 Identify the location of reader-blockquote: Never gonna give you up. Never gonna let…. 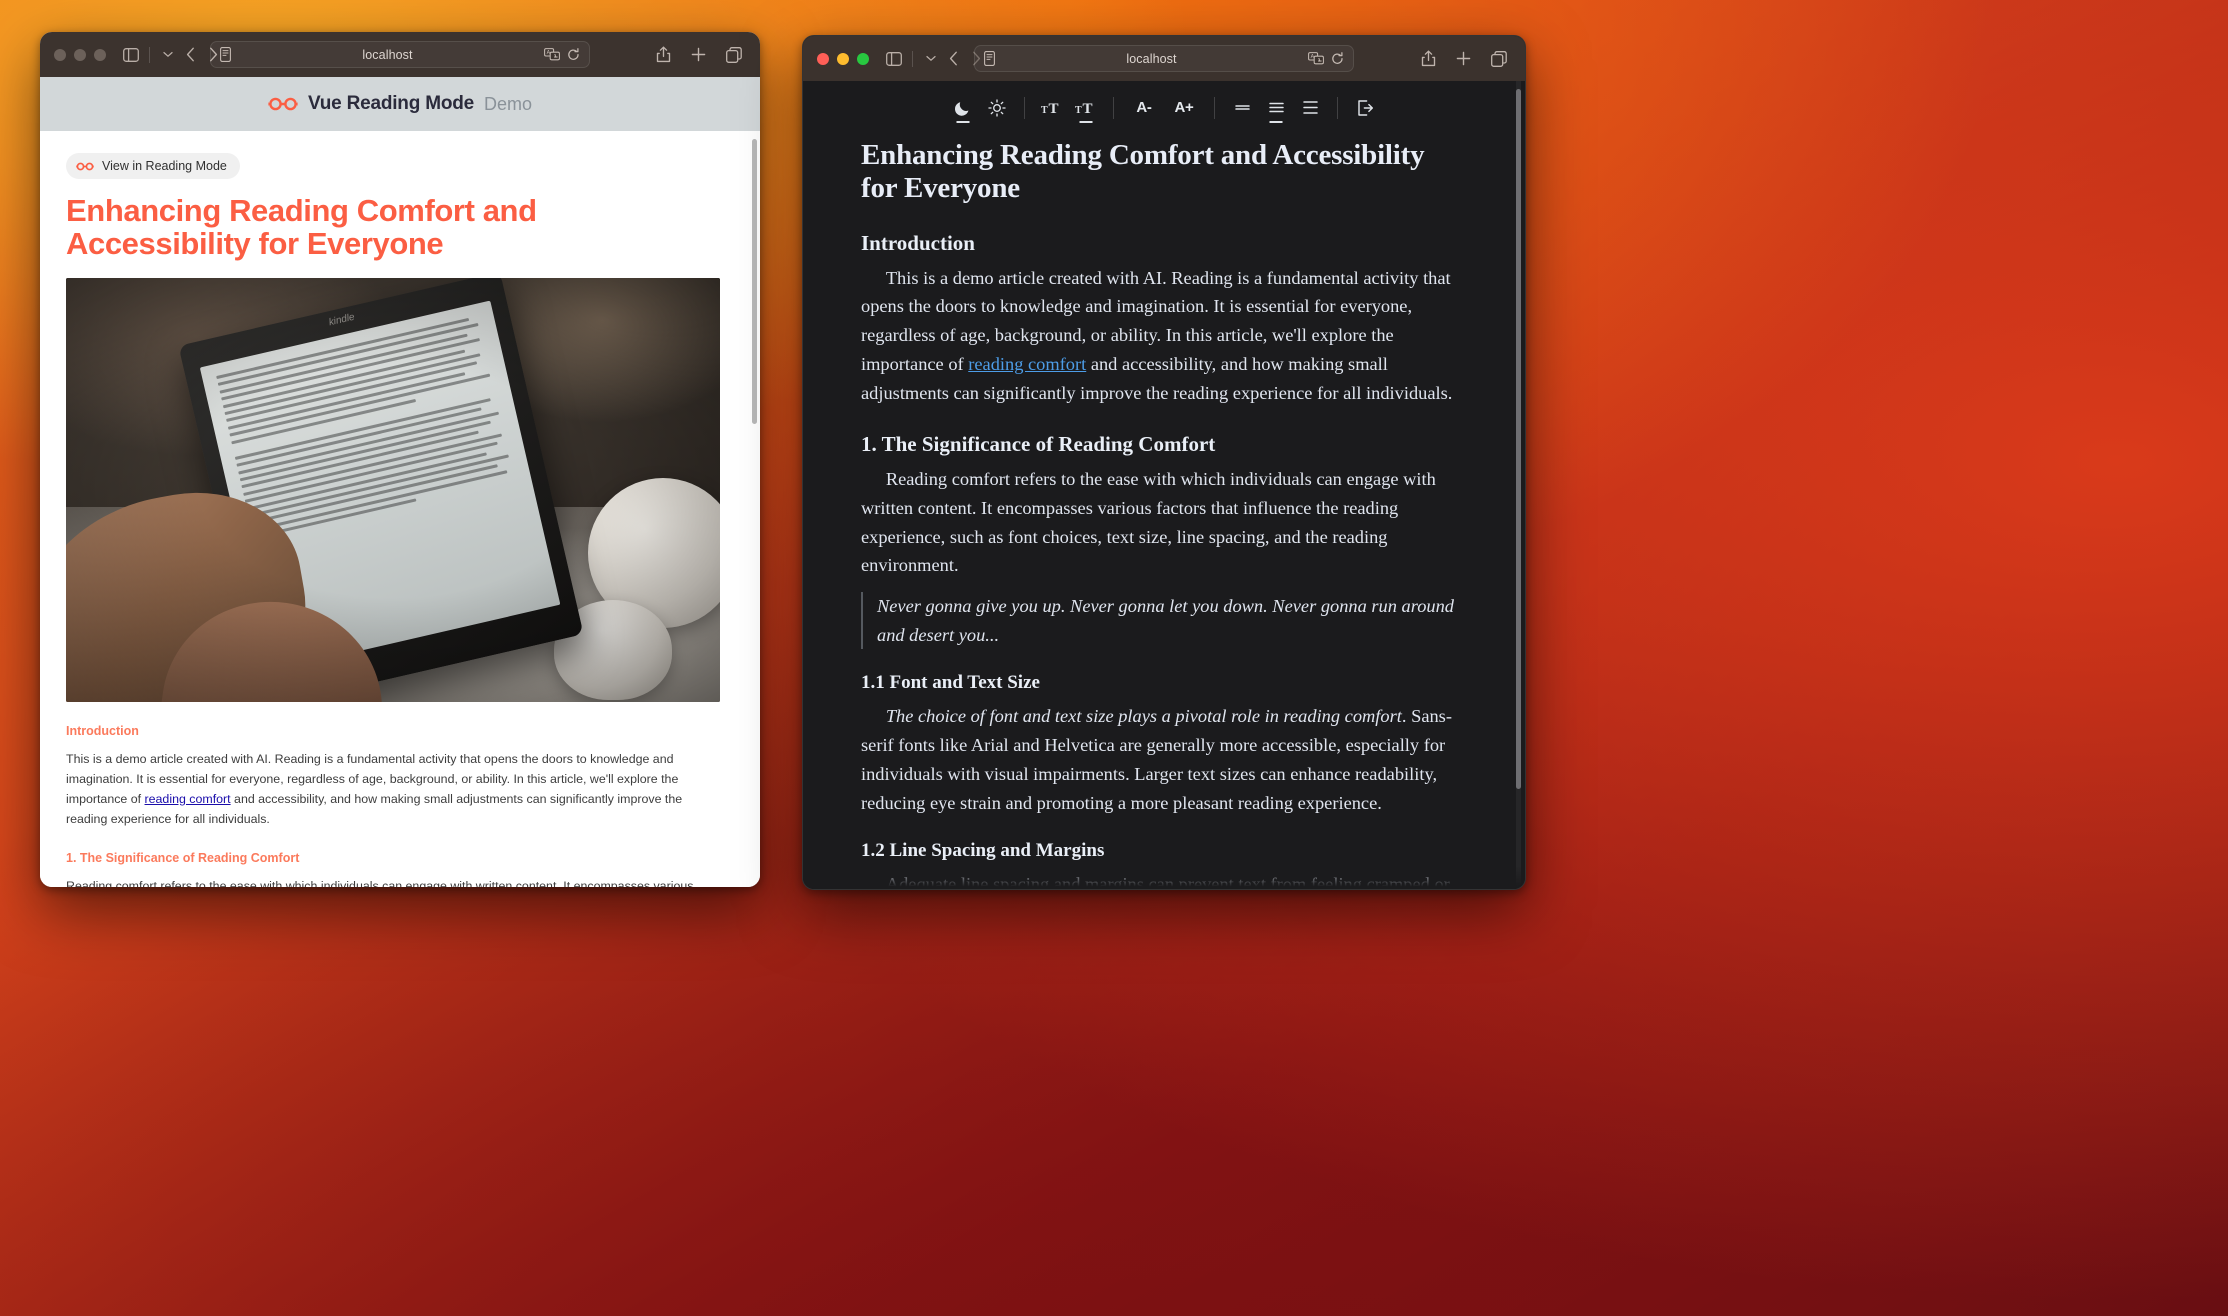
(1164, 621).